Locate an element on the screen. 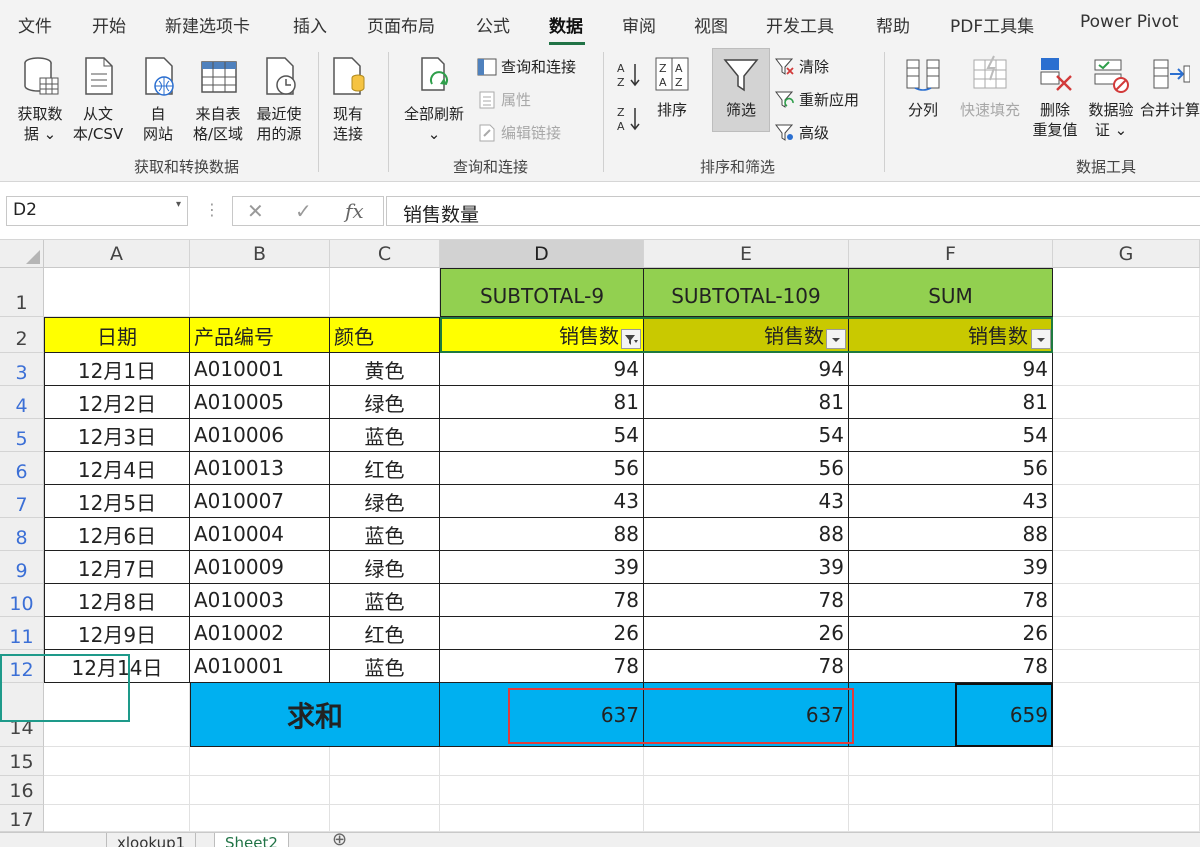 This screenshot has height=847, width=1200. cell-product-code: A010004 is located at coordinates (260, 534).